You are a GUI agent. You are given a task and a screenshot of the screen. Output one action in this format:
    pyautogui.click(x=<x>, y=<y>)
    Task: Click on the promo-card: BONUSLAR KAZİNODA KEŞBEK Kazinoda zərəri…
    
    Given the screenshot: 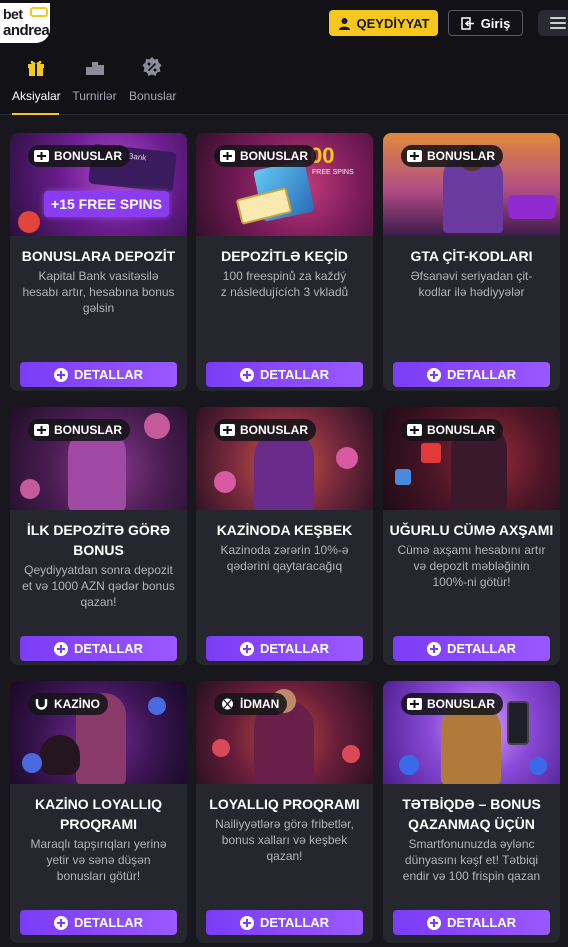 What is the action you would take?
    pyautogui.click(x=284, y=536)
    